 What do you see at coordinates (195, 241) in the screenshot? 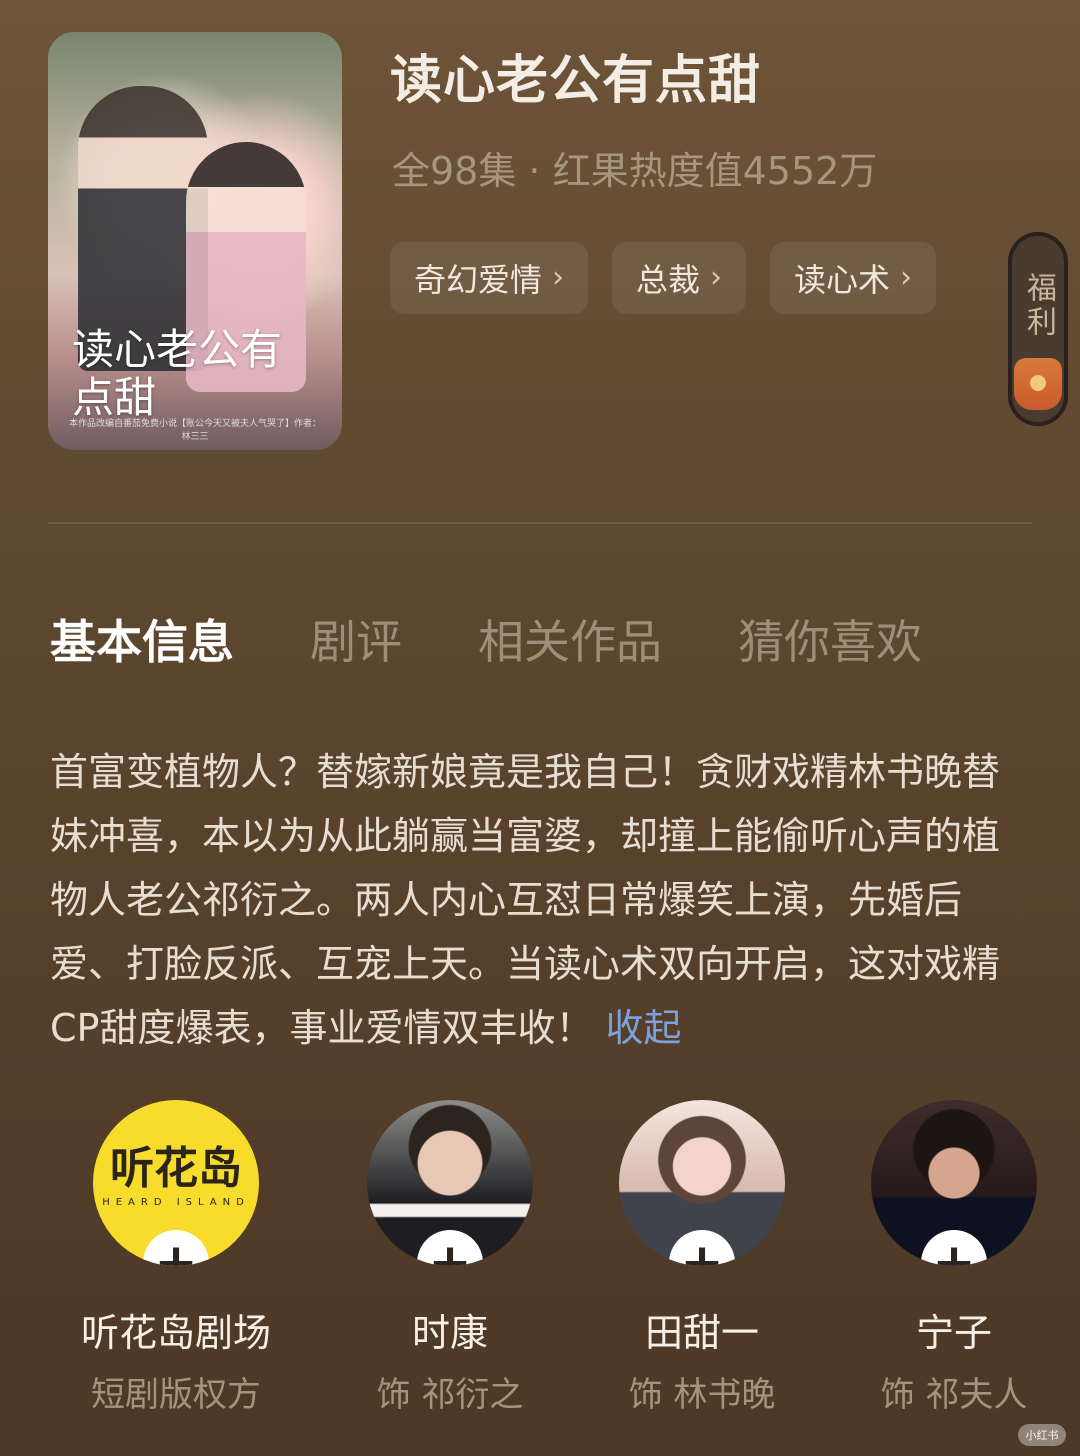
I see `drama-poster: 读心老公有点甜 本作品改编自番茄免费小说【账公今天又被夫人气哭了】作者：林三三` at bounding box center [195, 241].